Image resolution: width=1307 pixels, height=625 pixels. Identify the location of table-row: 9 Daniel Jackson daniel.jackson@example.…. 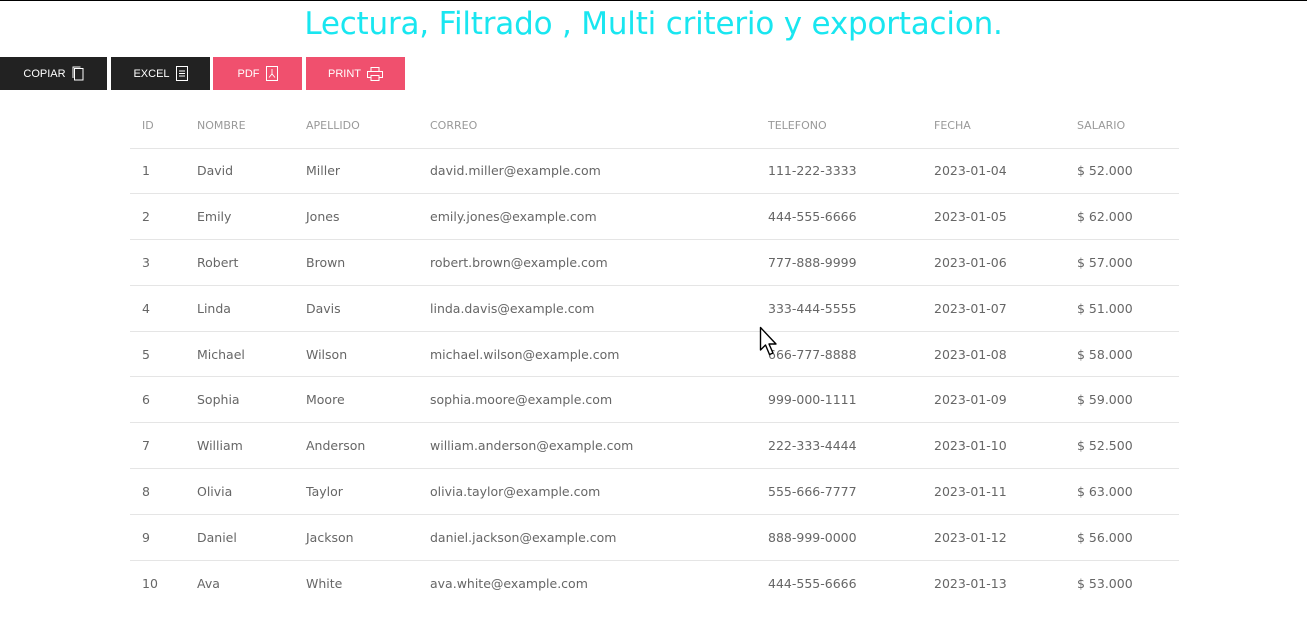
(654, 537).